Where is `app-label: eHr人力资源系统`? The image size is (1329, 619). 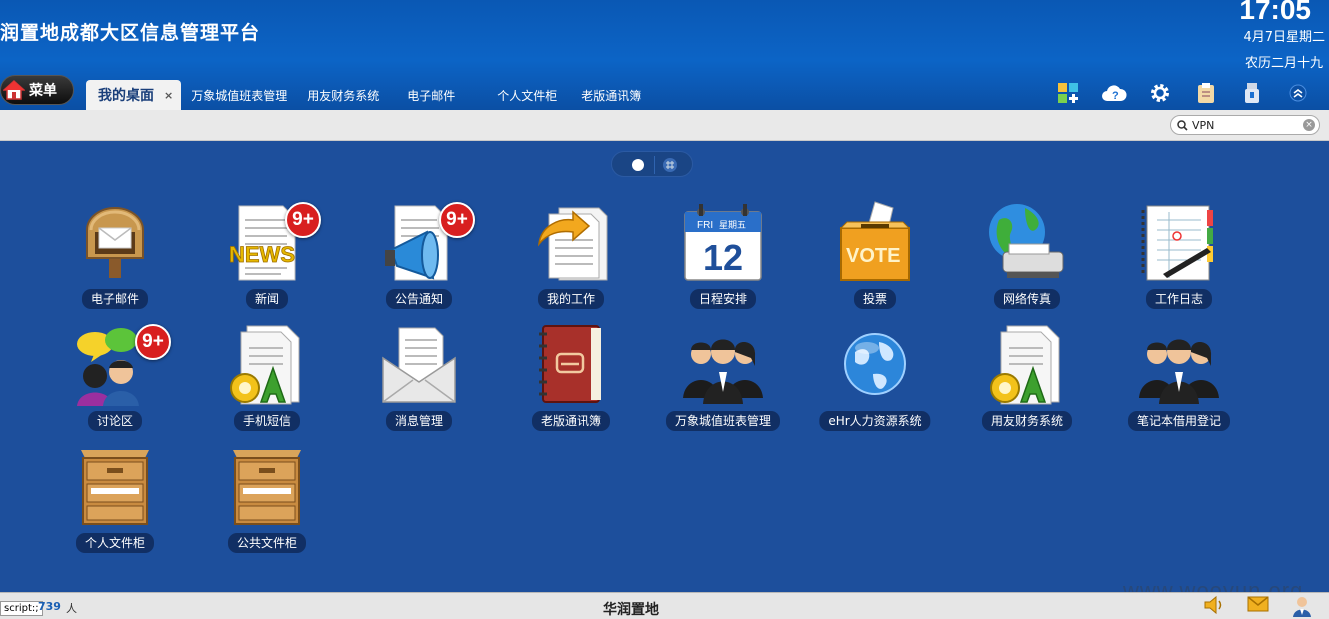 app-label: eHr人力资源系统 is located at coordinates (875, 421).